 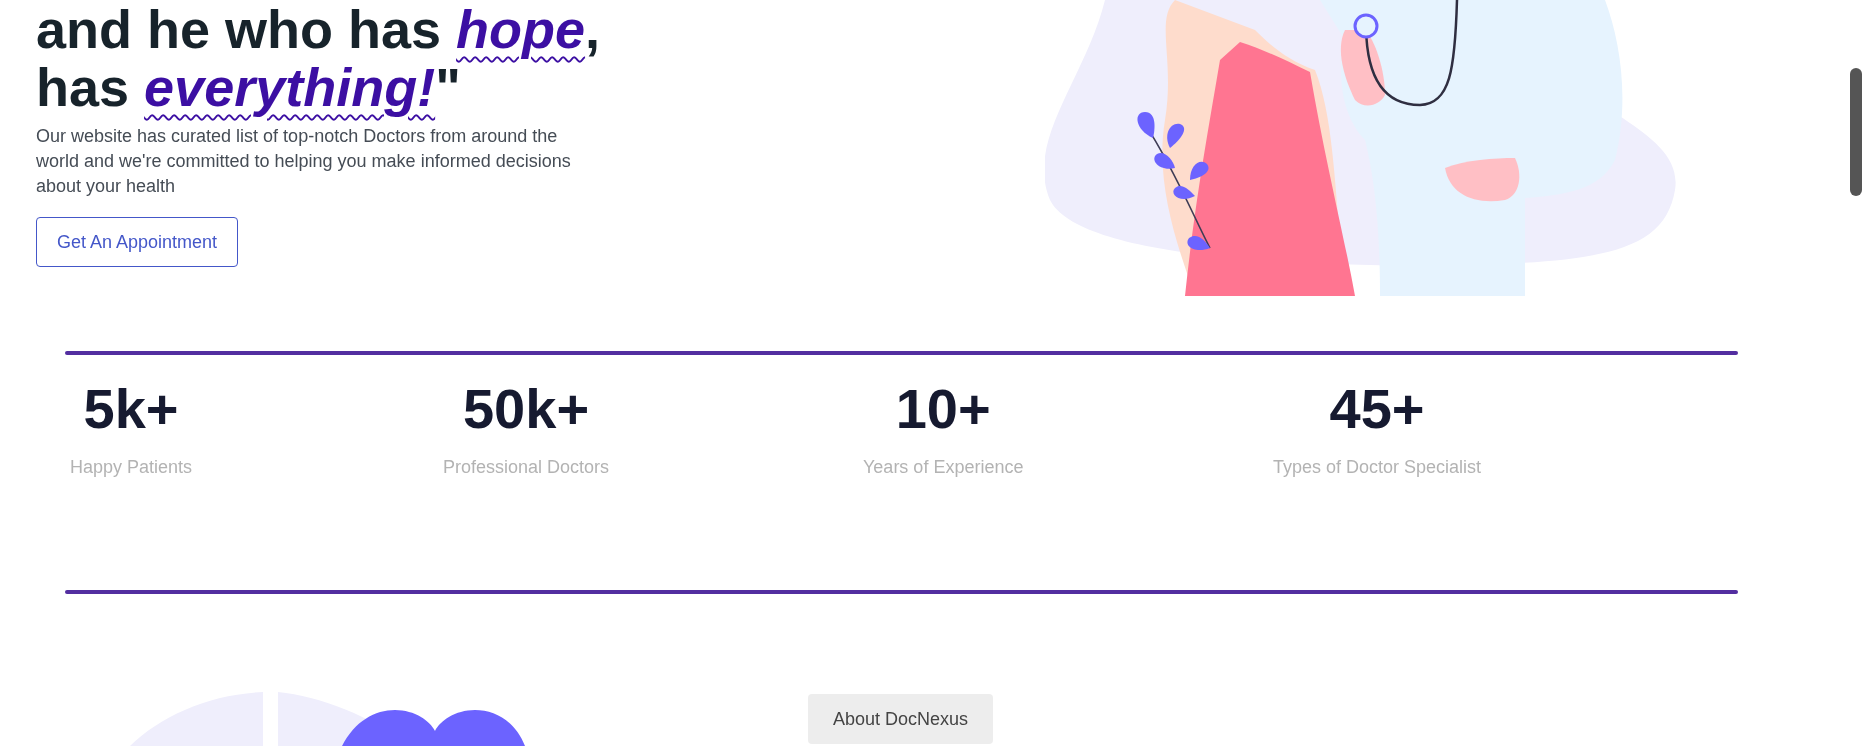 What do you see at coordinates (943, 409) in the screenshot?
I see `stat-value: 10+` at bounding box center [943, 409].